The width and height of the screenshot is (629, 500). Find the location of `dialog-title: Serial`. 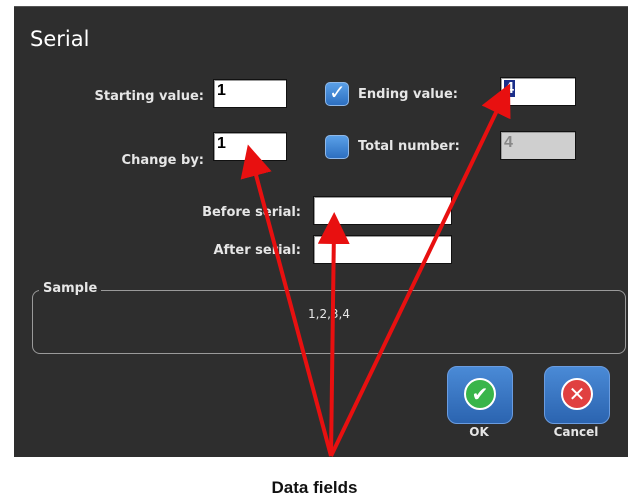

dialog-title: Serial is located at coordinates (60, 39).